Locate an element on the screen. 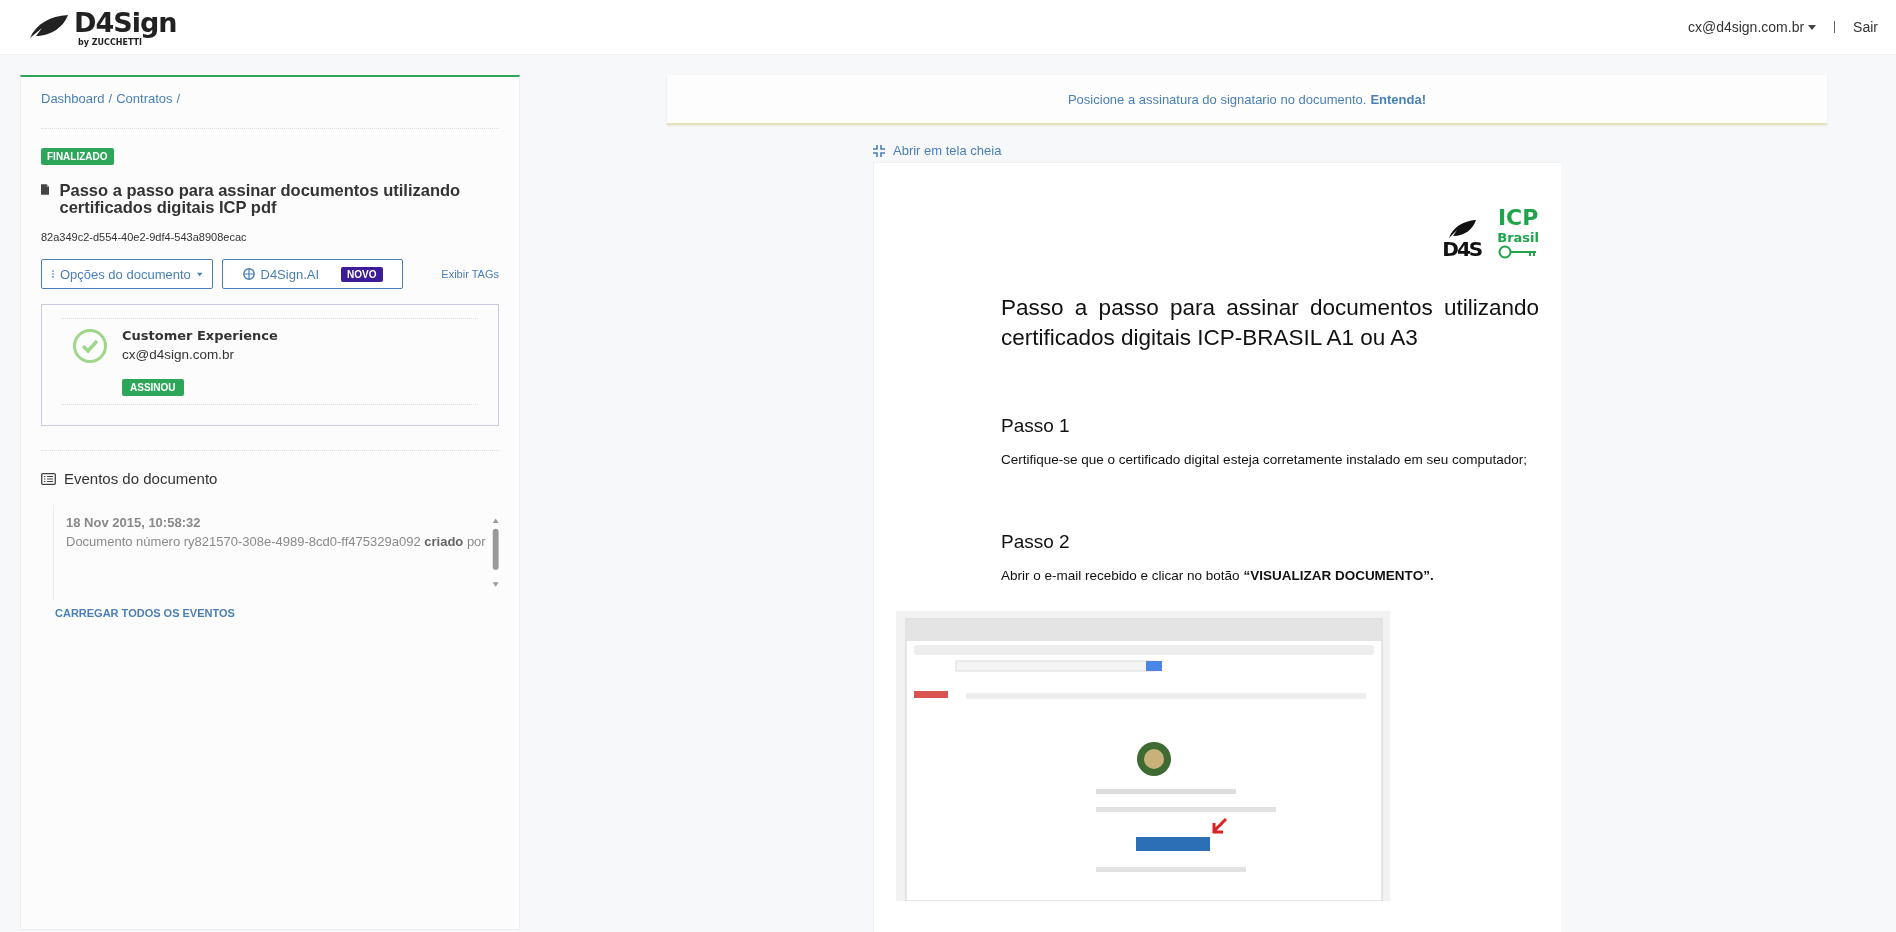 The image size is (1896, 932). logo-subtext: Brasil is located at coordinates (1518, 237).